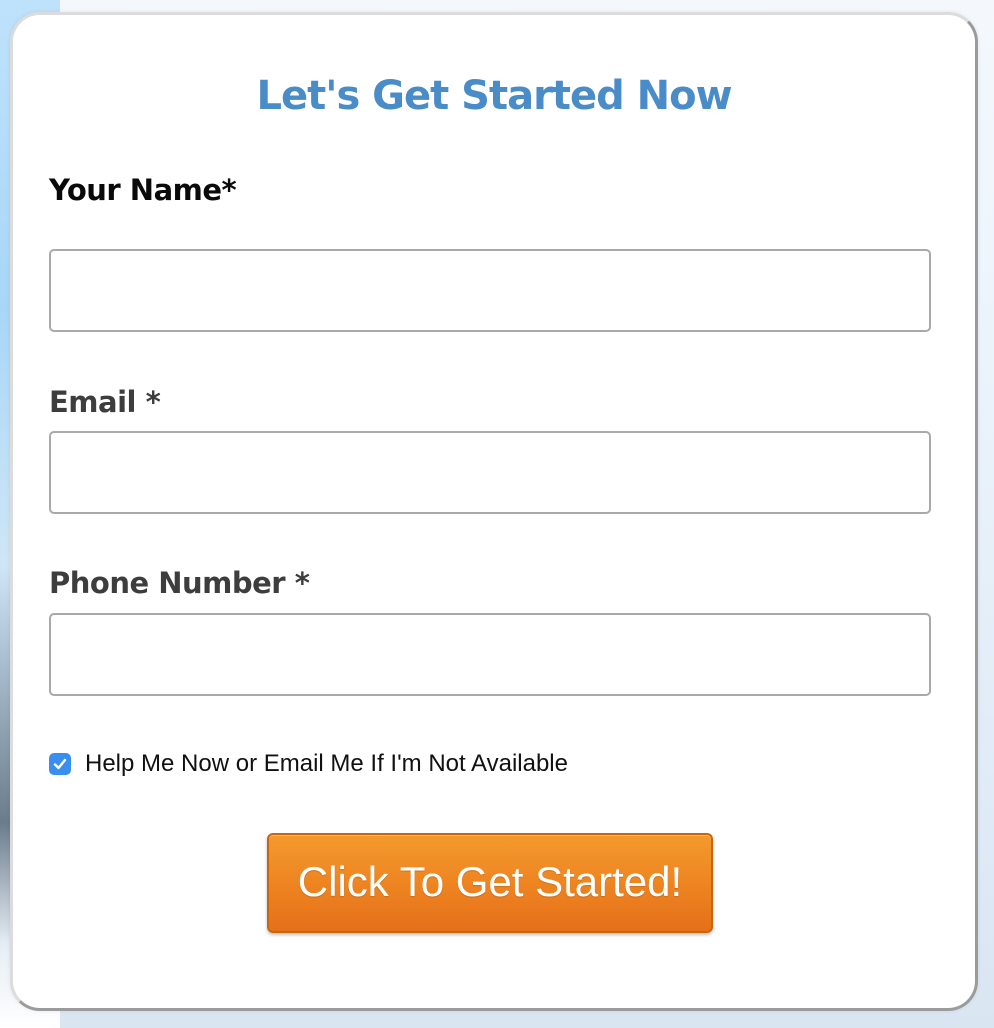 The height and width of the screenshot is (1028, 994). I want to click on name-label: Your Name*, so click(143, 190).